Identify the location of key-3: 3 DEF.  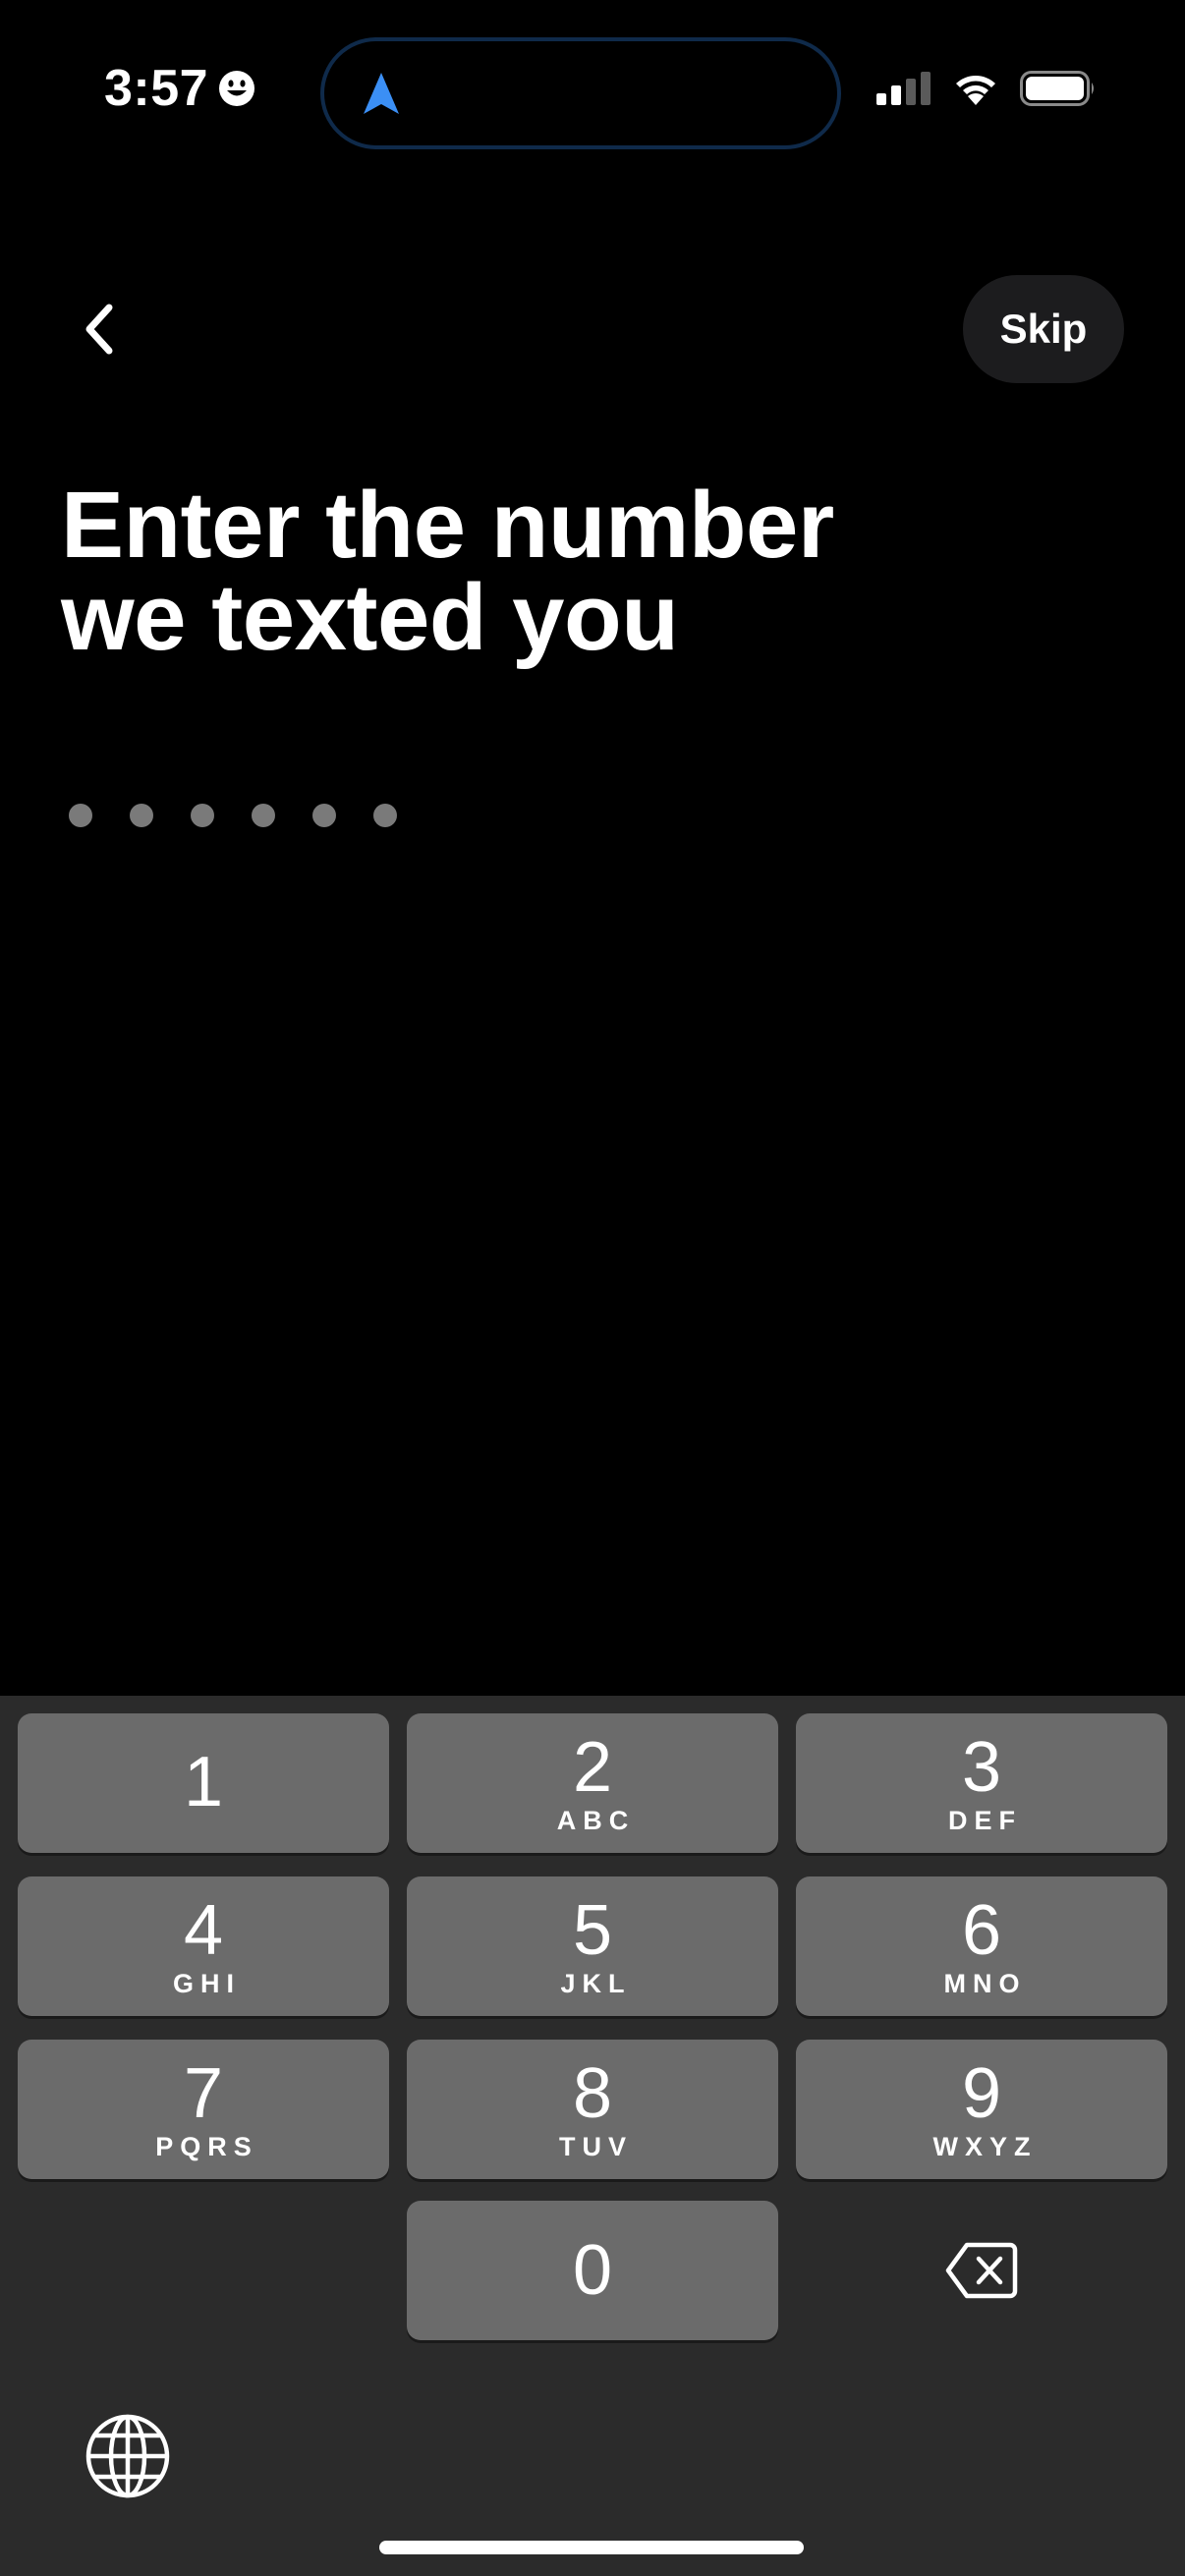
(982, 1783).